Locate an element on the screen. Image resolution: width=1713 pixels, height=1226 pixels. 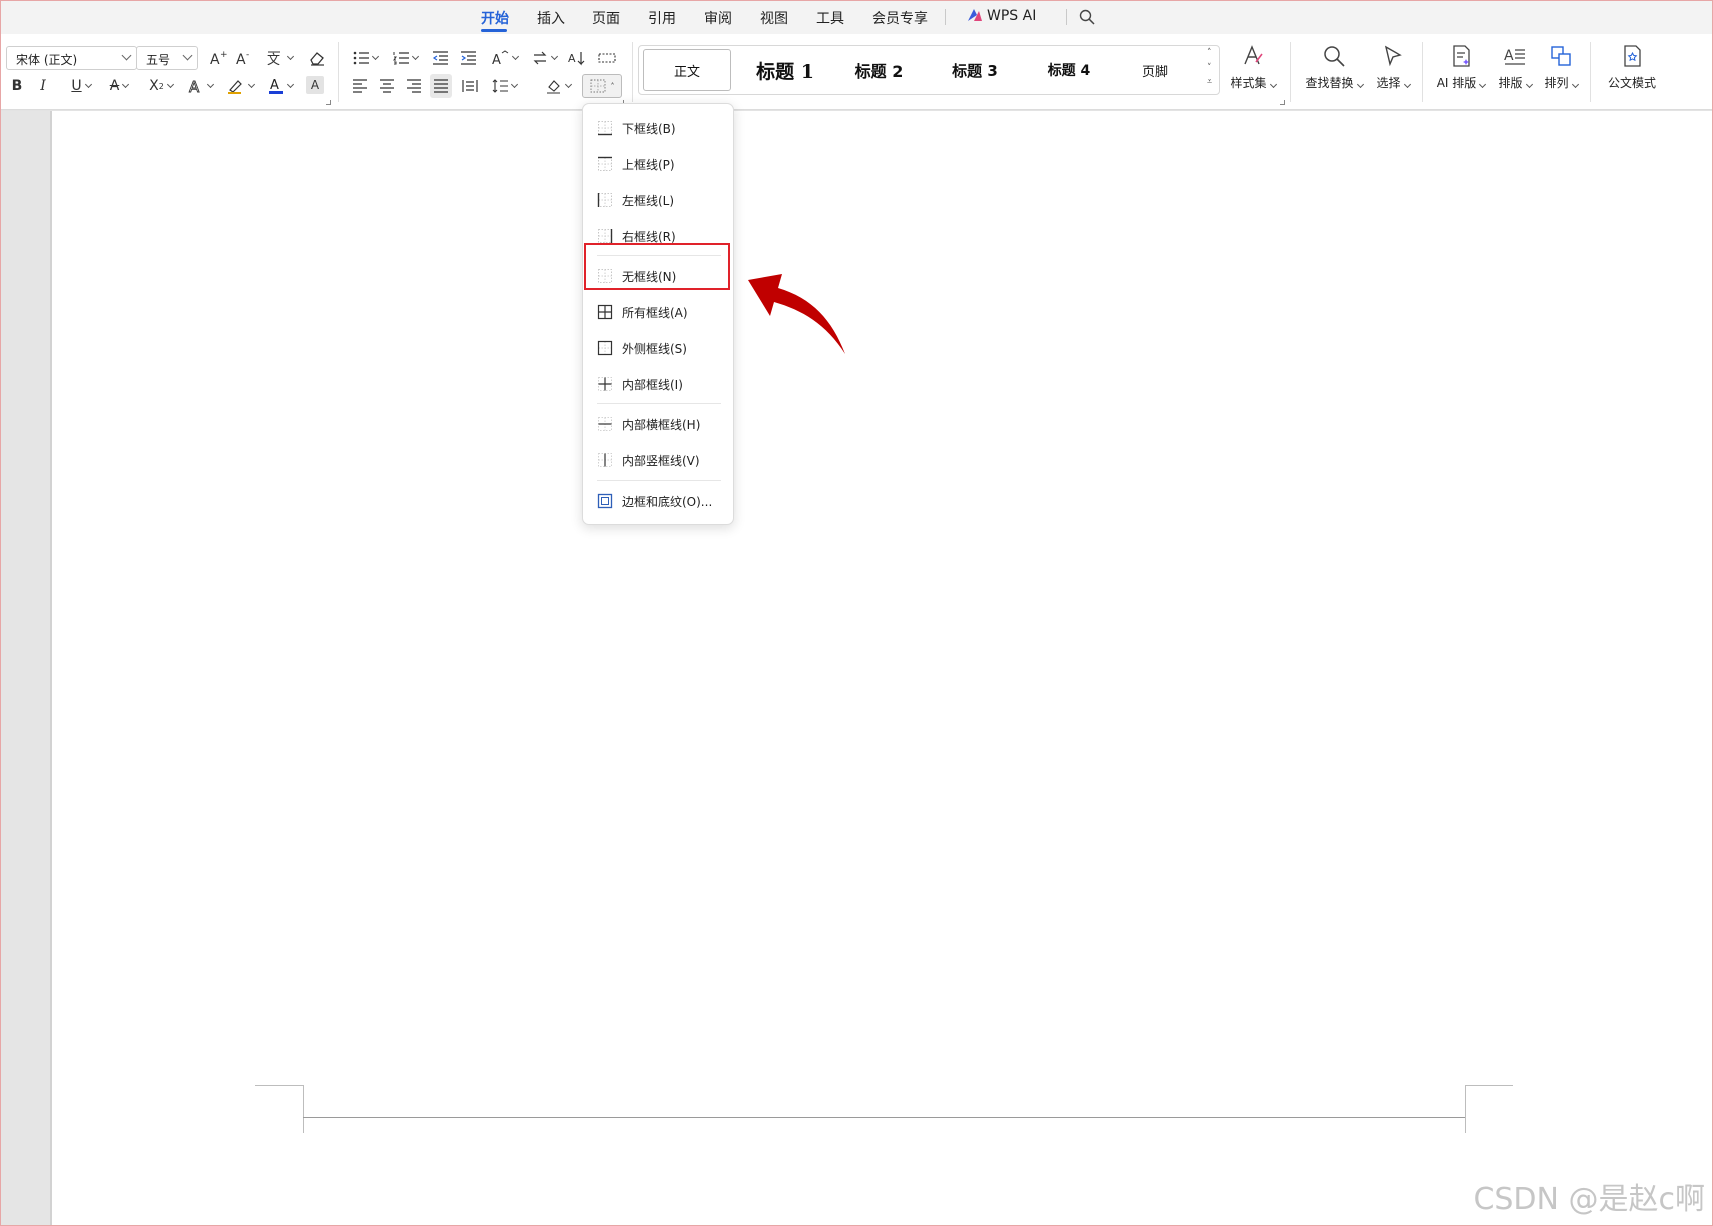
menu-item-all-borders: 所有框线(A) is located at coordinates (659, 312).